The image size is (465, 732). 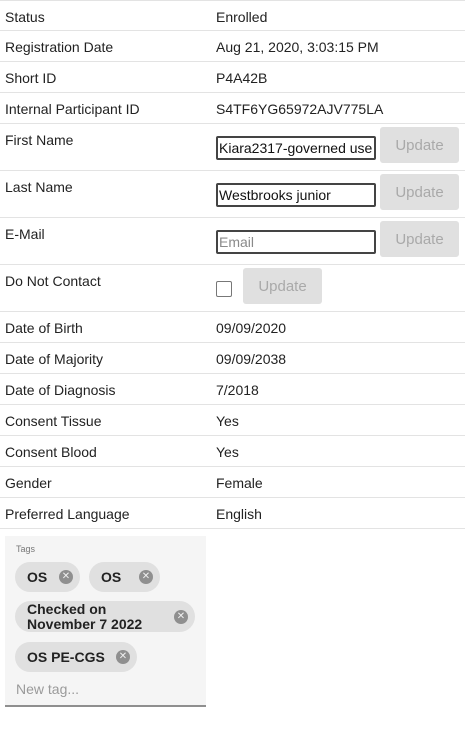 I want to click on last-name-input, so click(x=296, y=195).